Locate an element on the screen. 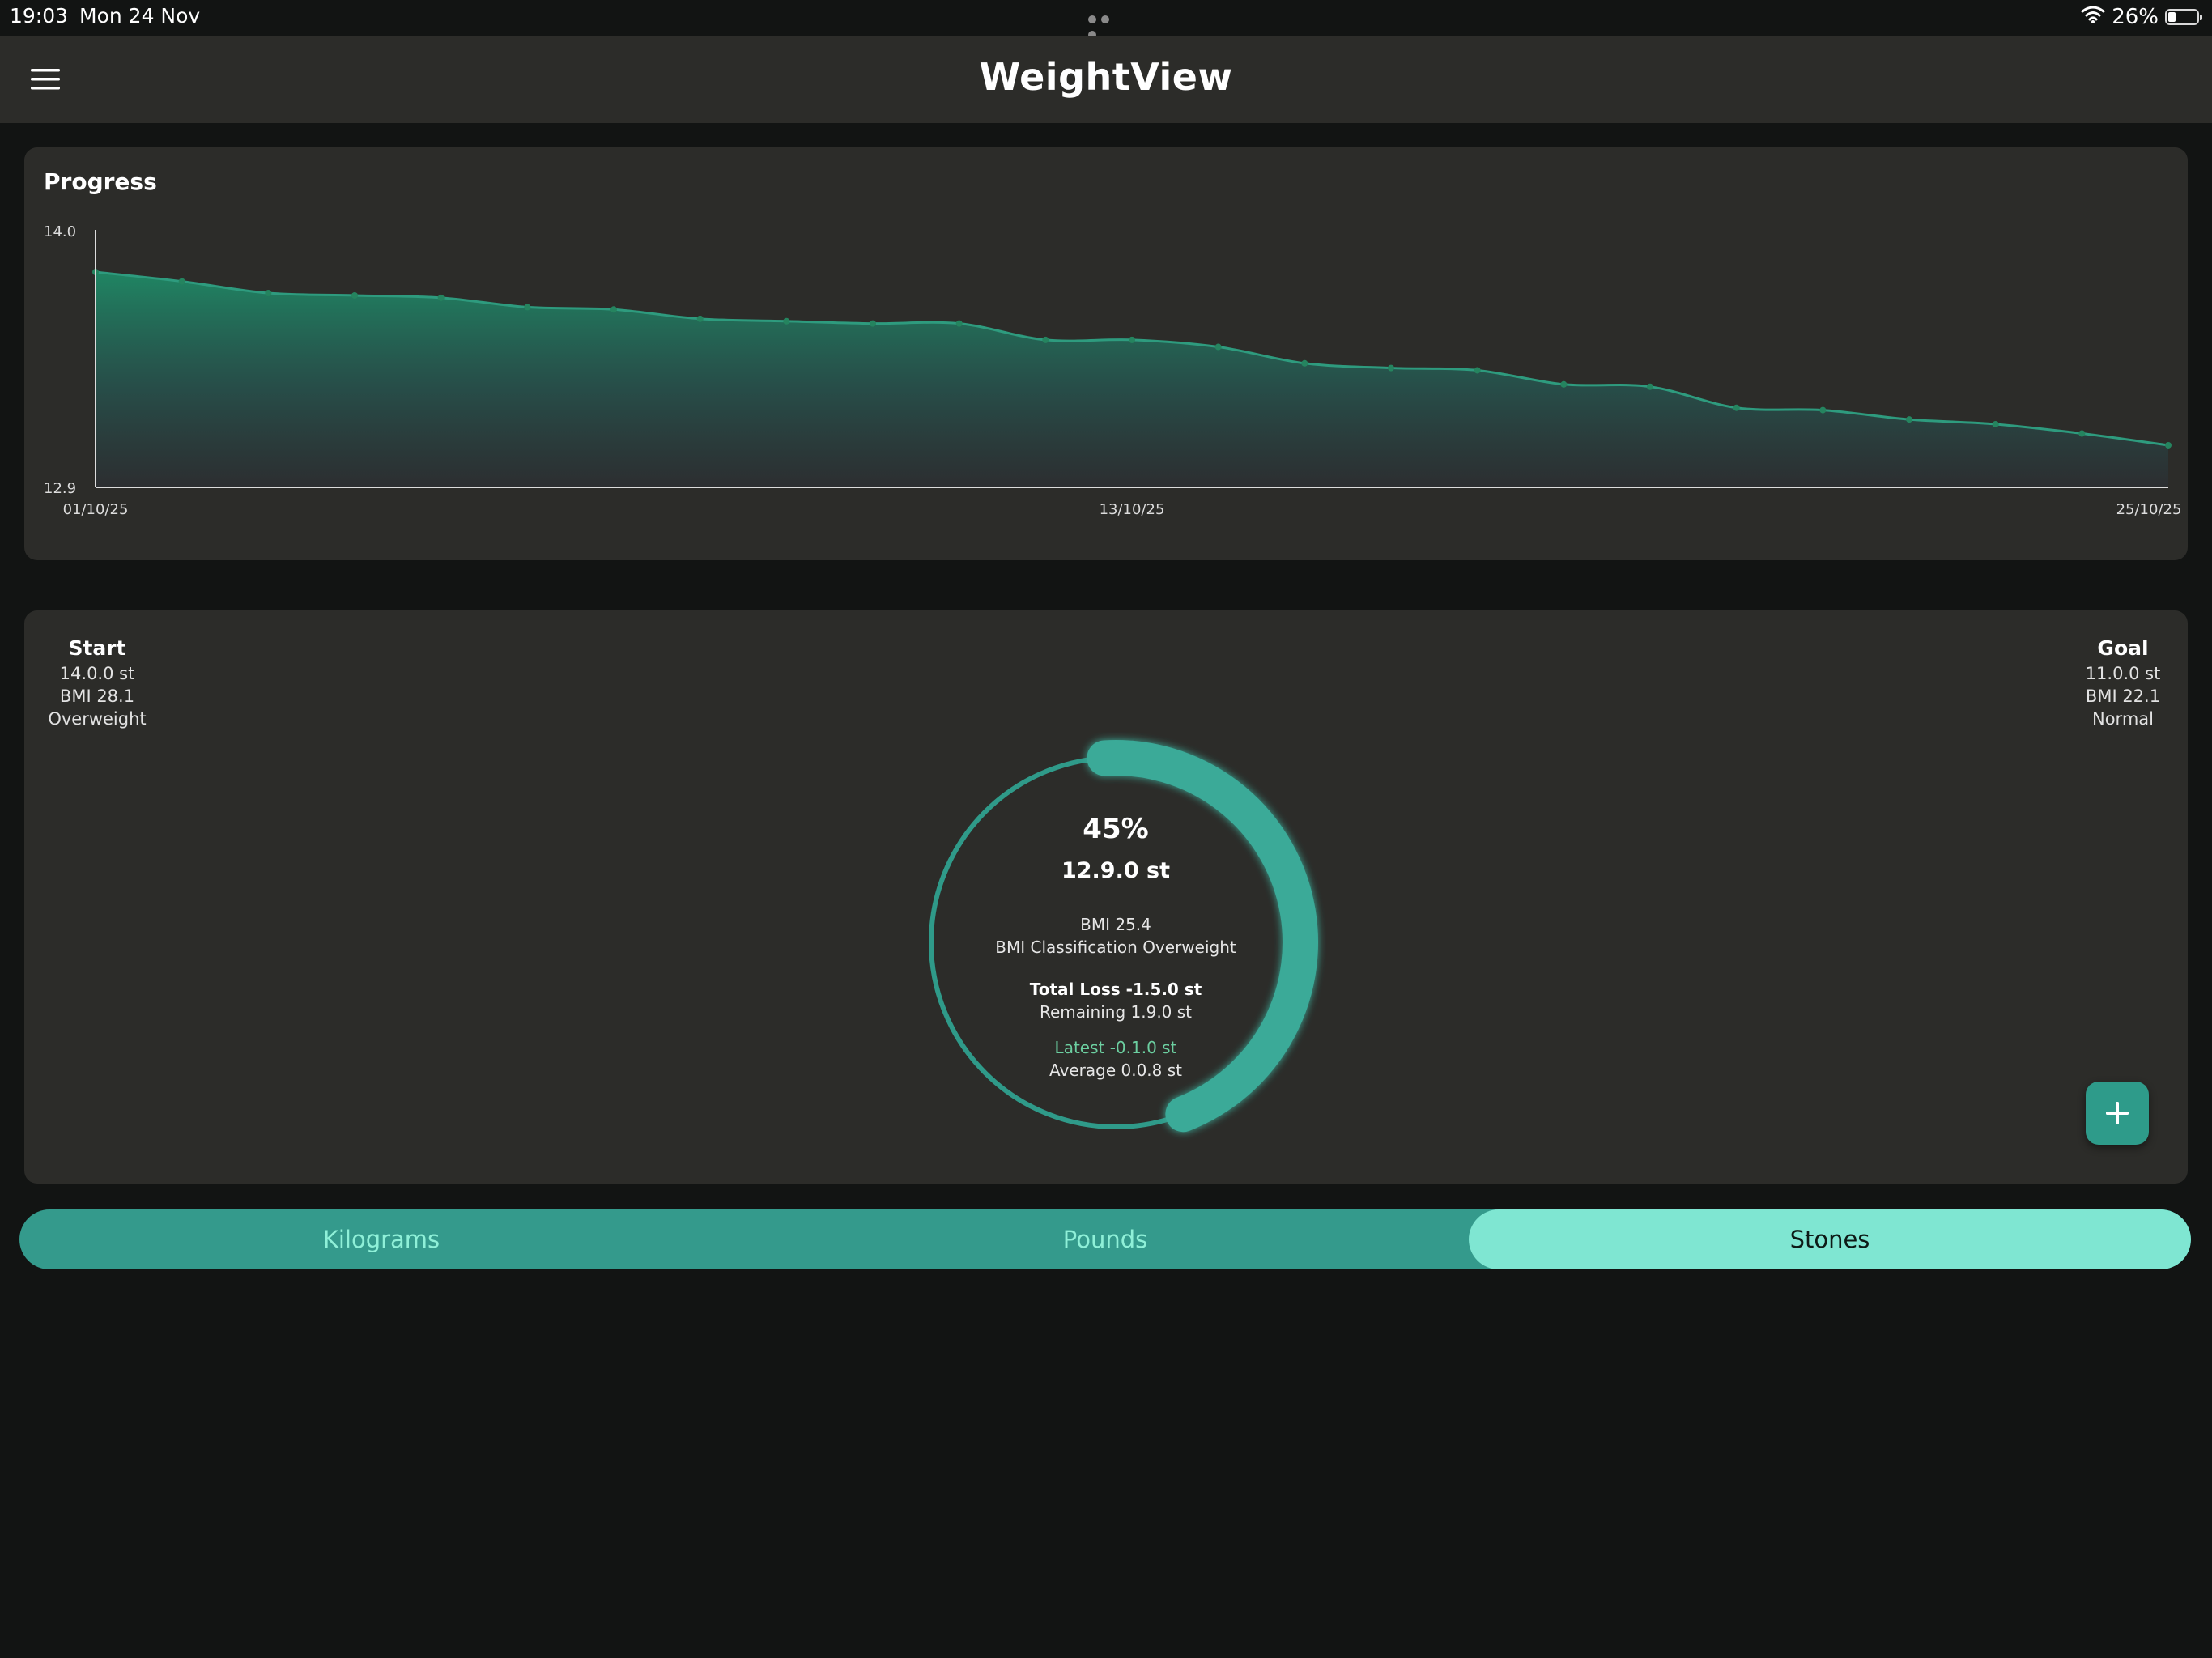  x-tick-mid: 13/10/25 is located at coordinates (1132, 509).